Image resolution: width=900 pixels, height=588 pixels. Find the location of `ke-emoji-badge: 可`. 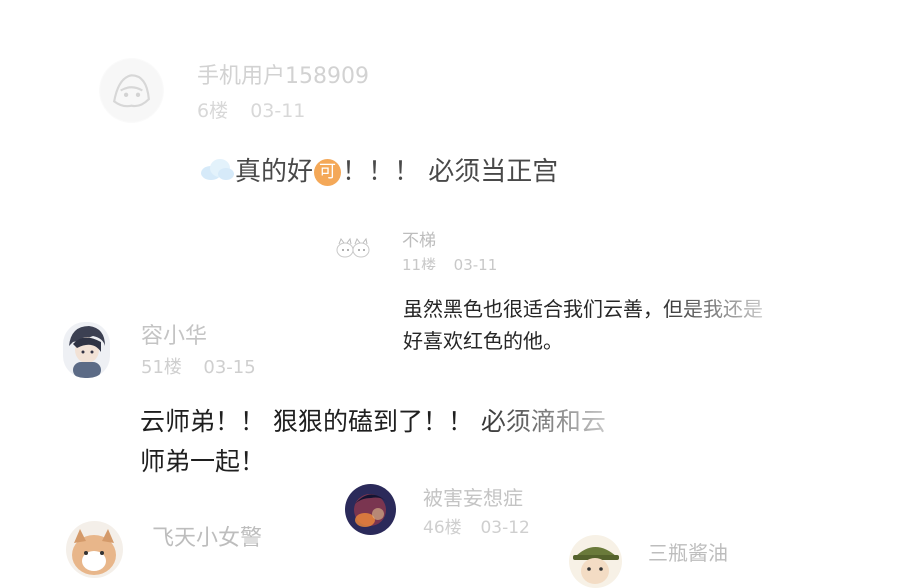

ke-emoji-badge: 可 is located at coordinates (328, 172).